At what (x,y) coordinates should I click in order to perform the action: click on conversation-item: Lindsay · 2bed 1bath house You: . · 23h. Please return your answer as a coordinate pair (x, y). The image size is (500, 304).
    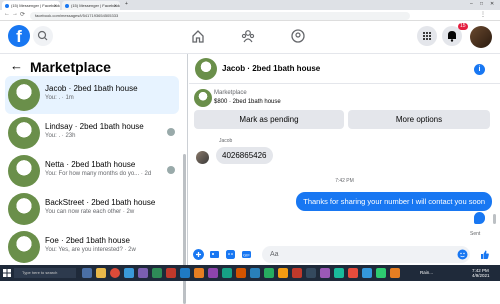
    Looking at the image, I should click on (92, 133).